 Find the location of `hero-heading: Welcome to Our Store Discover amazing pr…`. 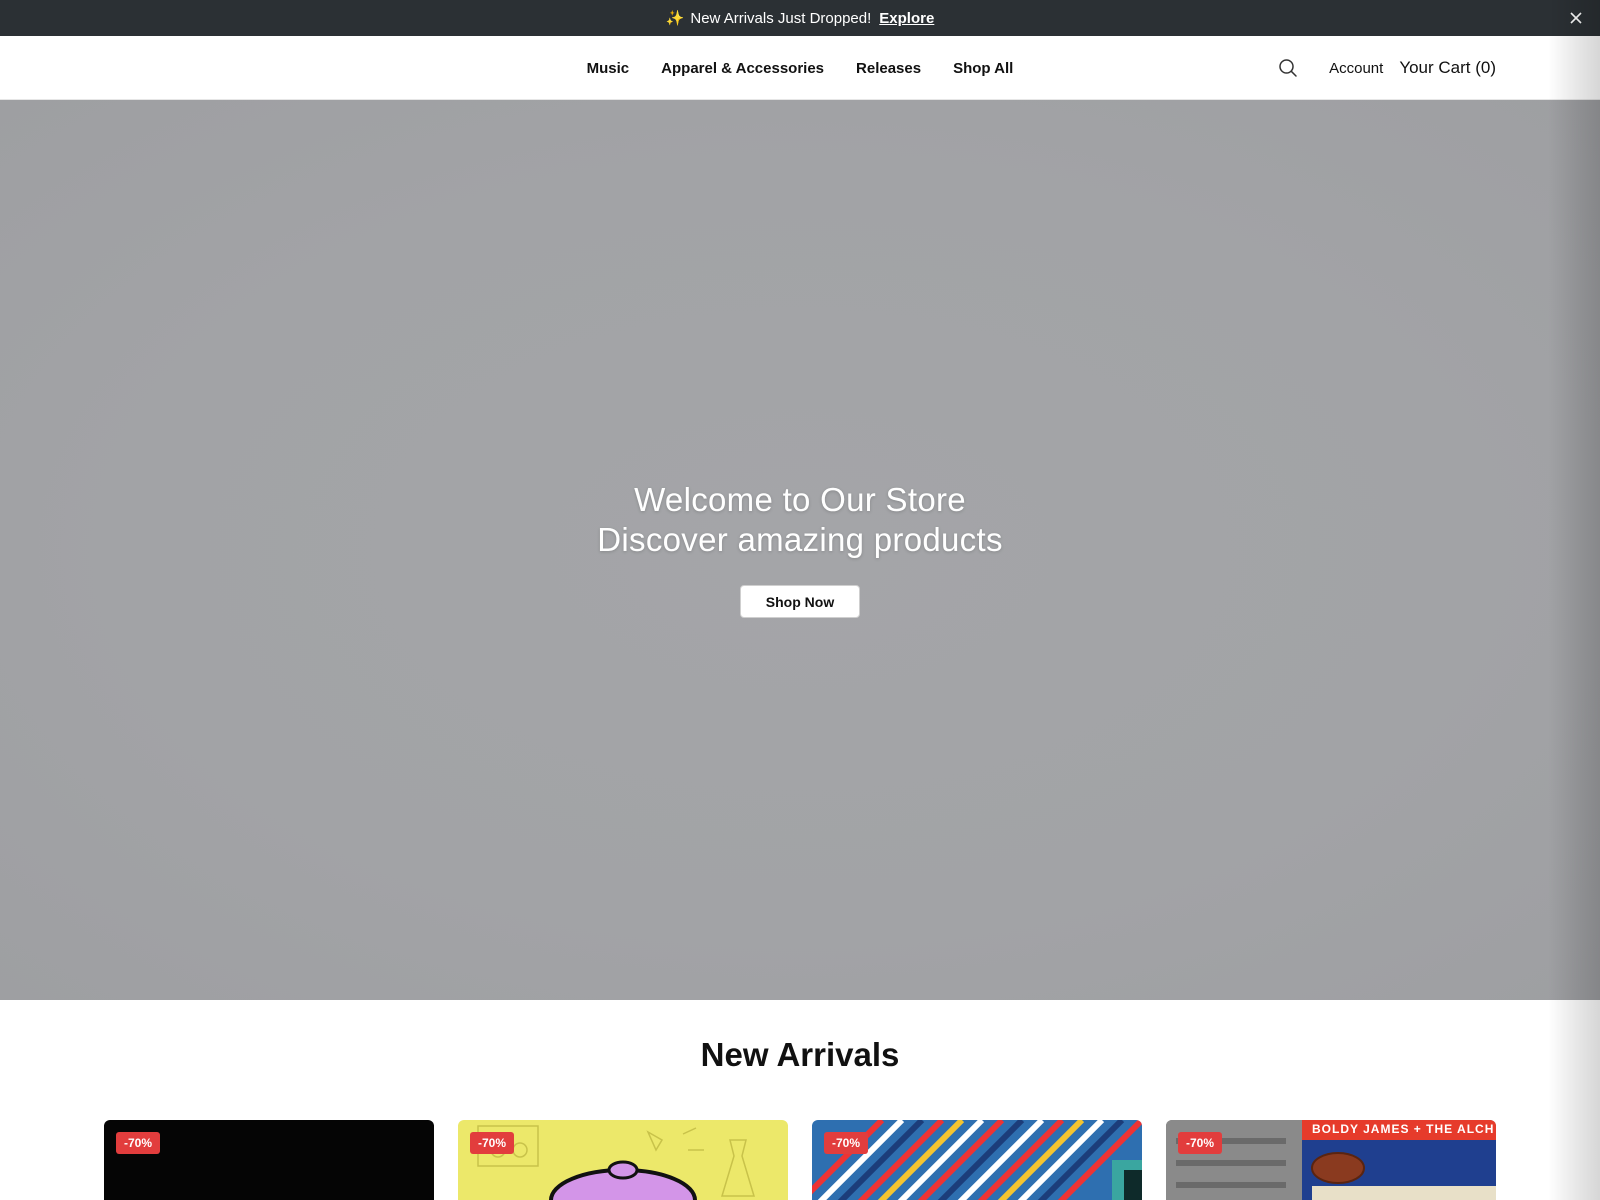

hero-heading: Welcome to Our Store Discover amazing pr… is located at coordinates (800, 520).